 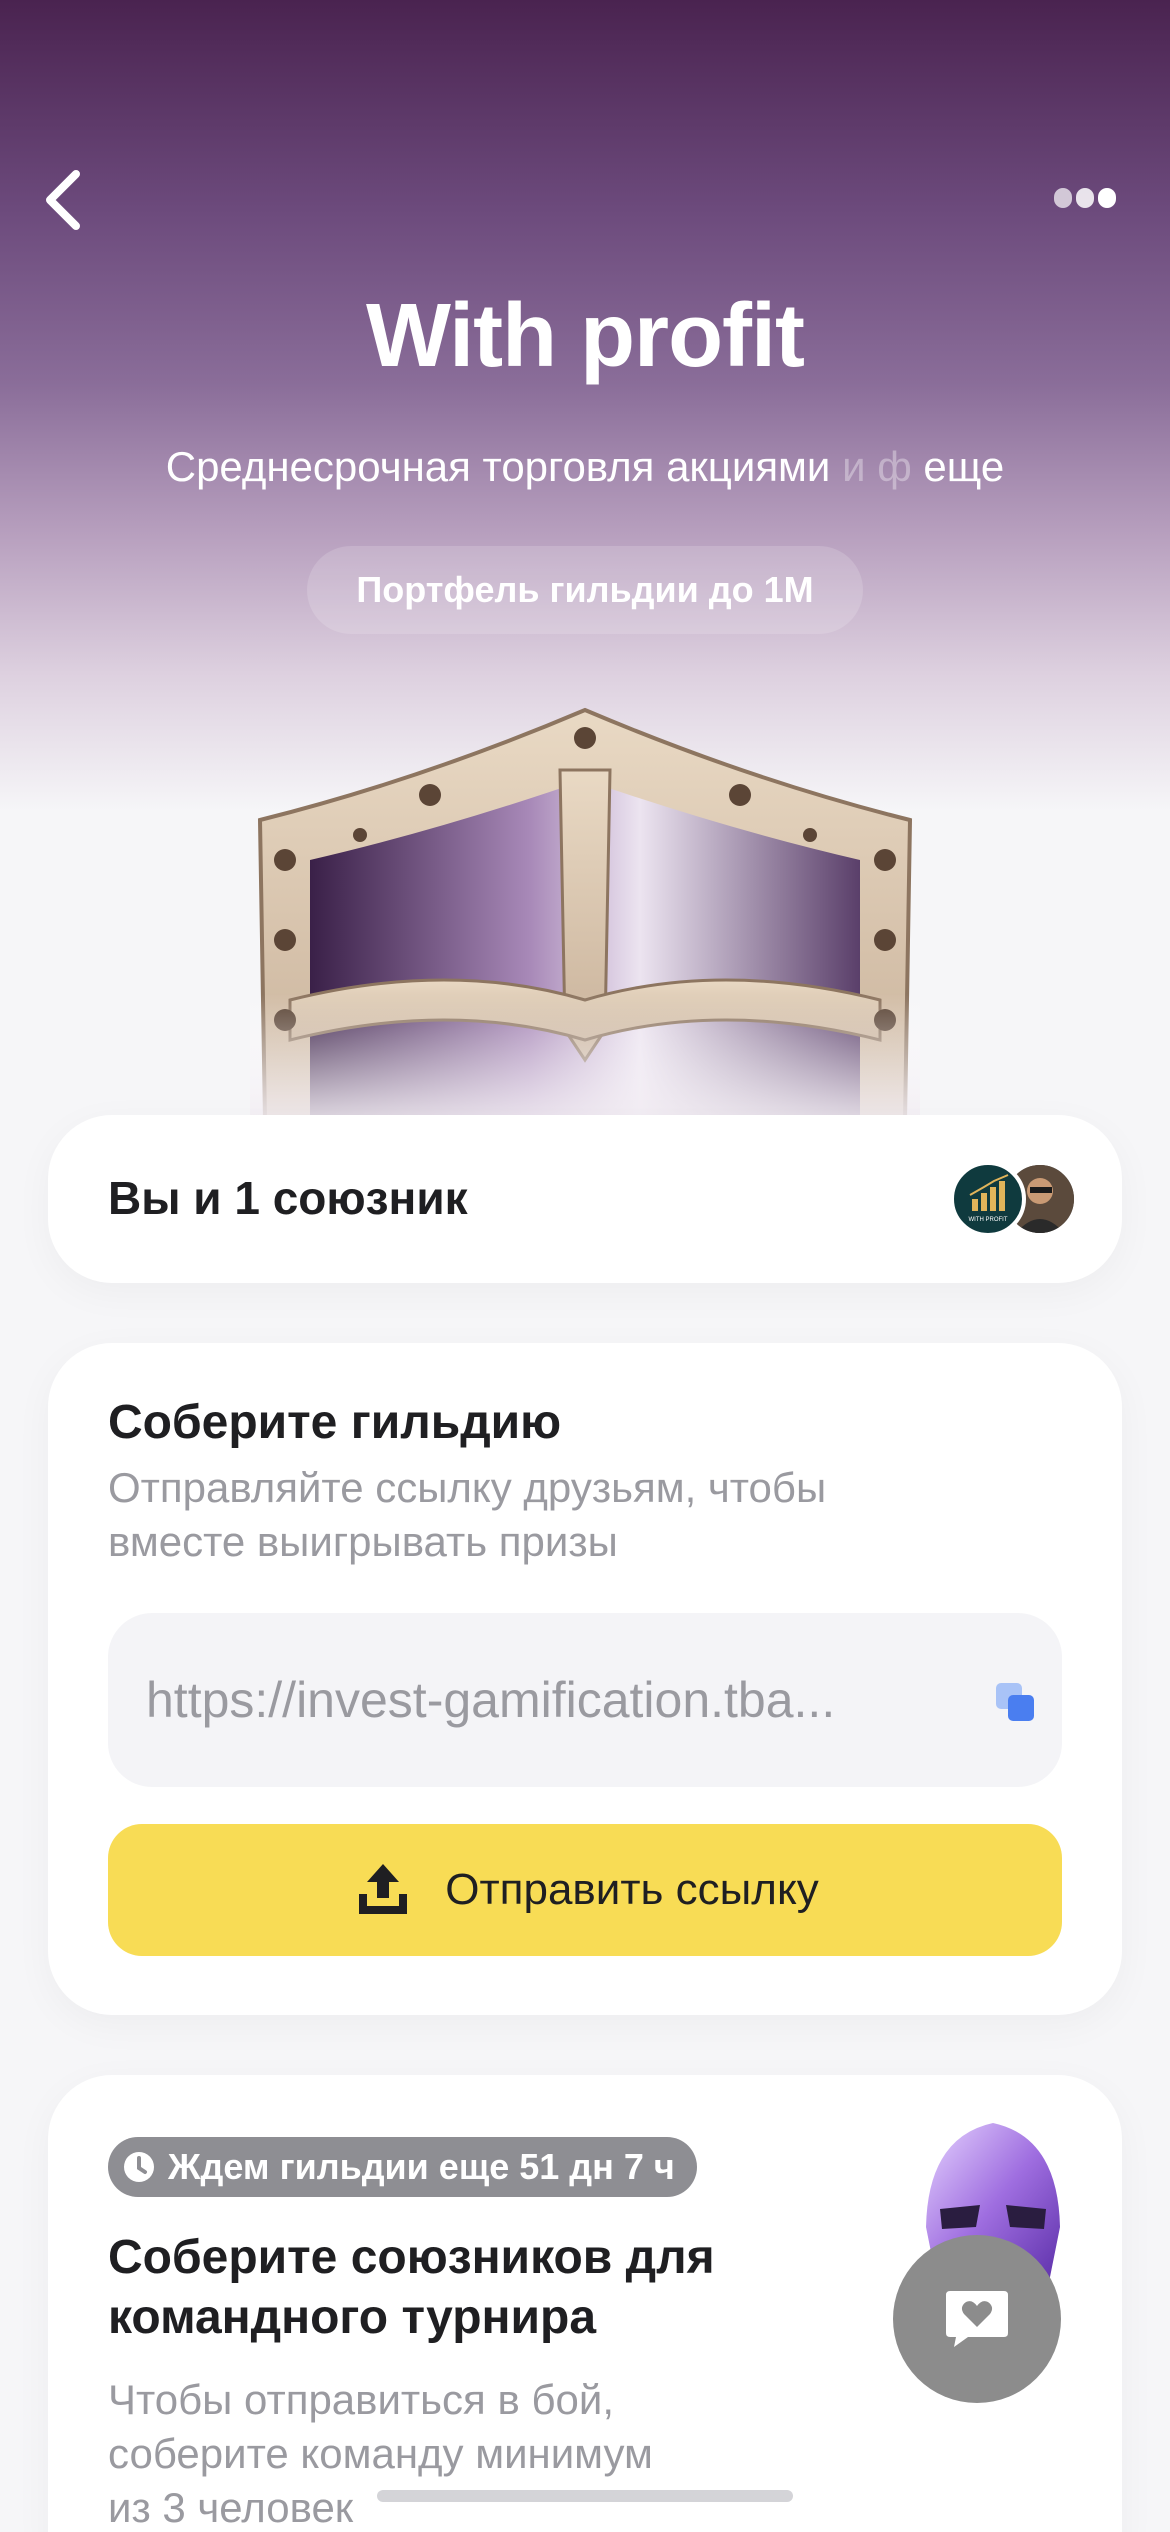 What do you see at coordinates (411, 2257) in the screenshot?
I see `tournament-title-line1: Соберите союзников для` at bounding box center [411, 2257].